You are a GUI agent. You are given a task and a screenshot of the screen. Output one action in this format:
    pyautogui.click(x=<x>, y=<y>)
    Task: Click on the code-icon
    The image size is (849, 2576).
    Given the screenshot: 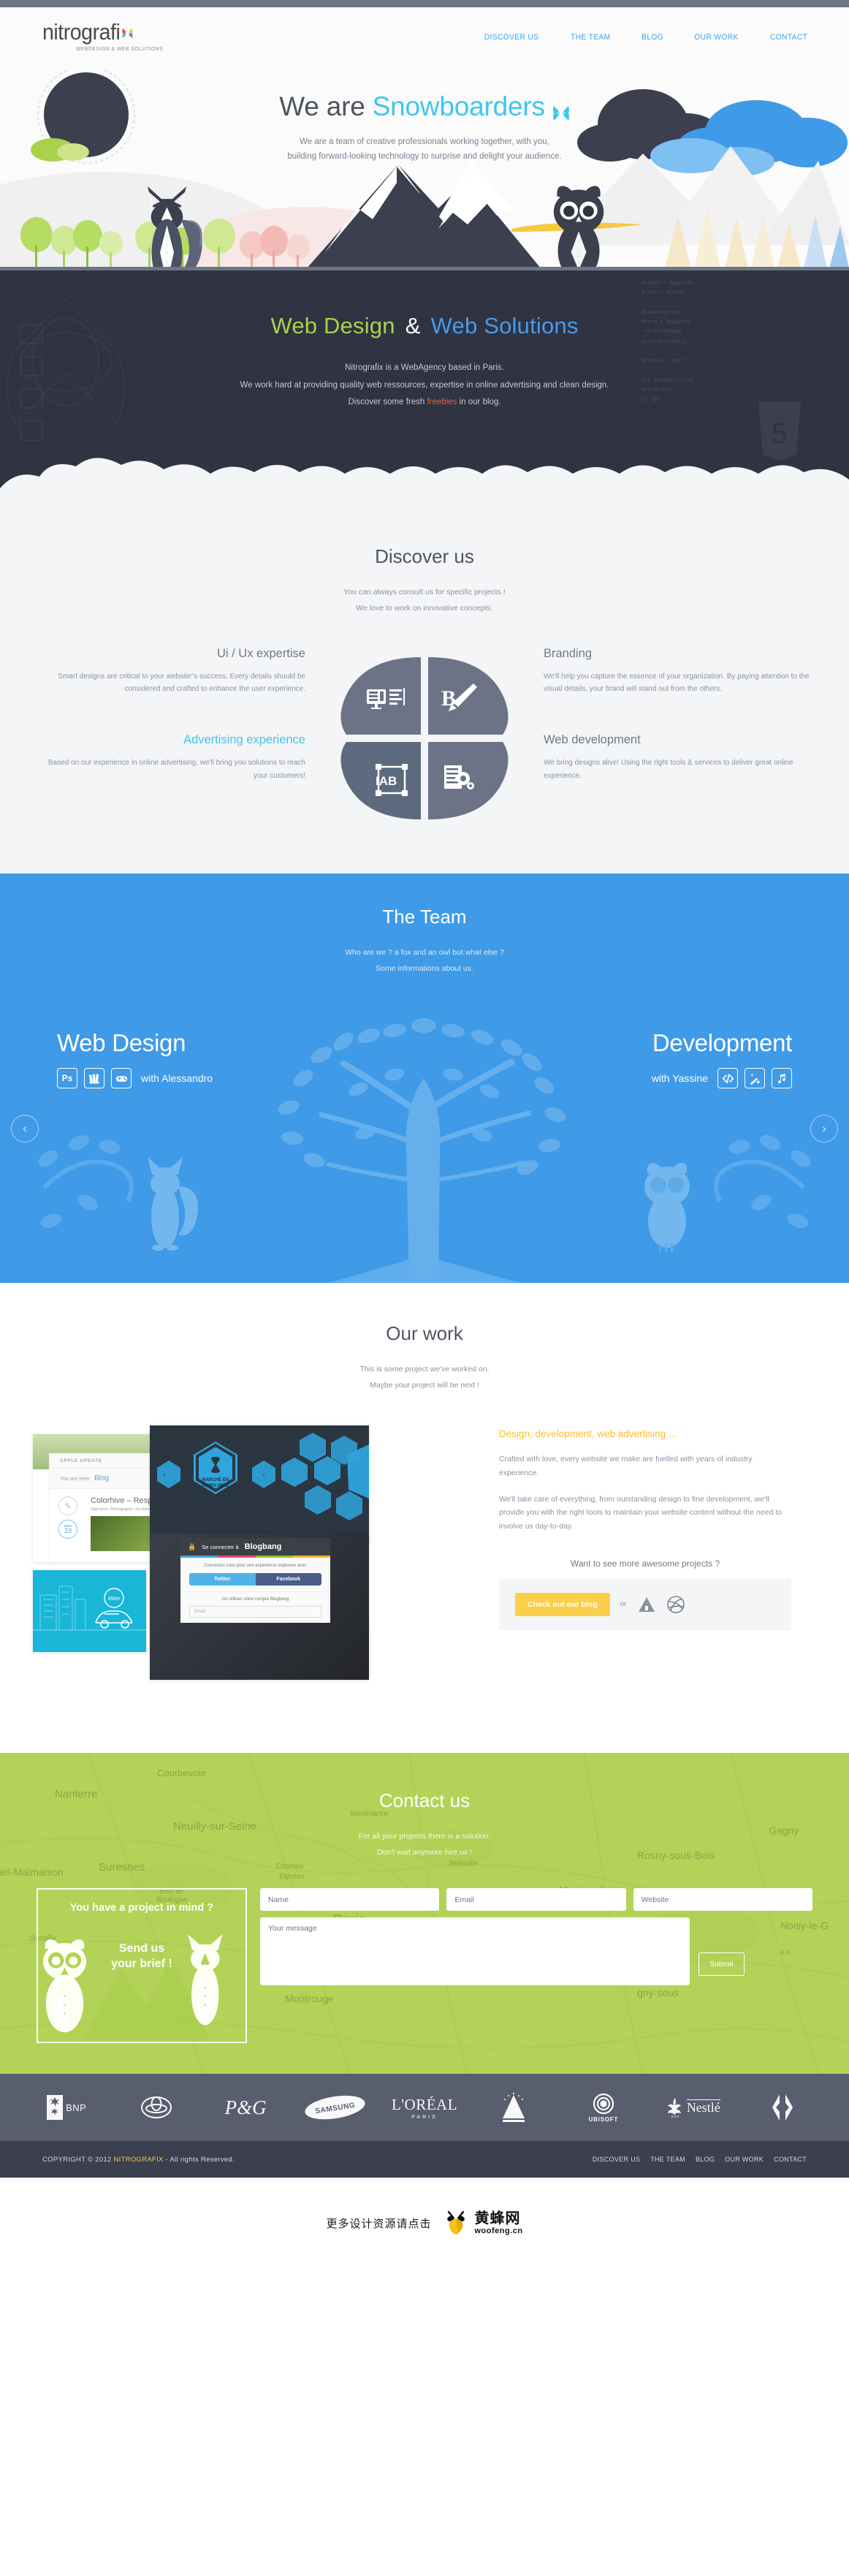 What is the action you would take?
    pyautogui.click(x=727, y=1078)
    